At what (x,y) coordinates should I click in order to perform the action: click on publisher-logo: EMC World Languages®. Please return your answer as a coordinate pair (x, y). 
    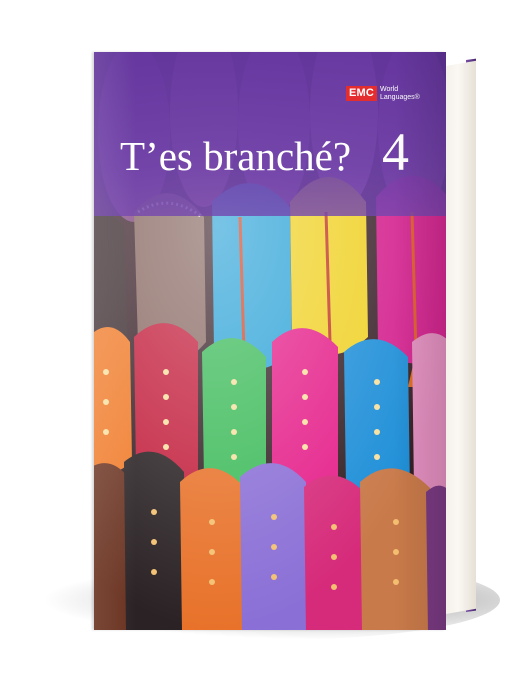
    Looking at the image, I should click on (385, 93).